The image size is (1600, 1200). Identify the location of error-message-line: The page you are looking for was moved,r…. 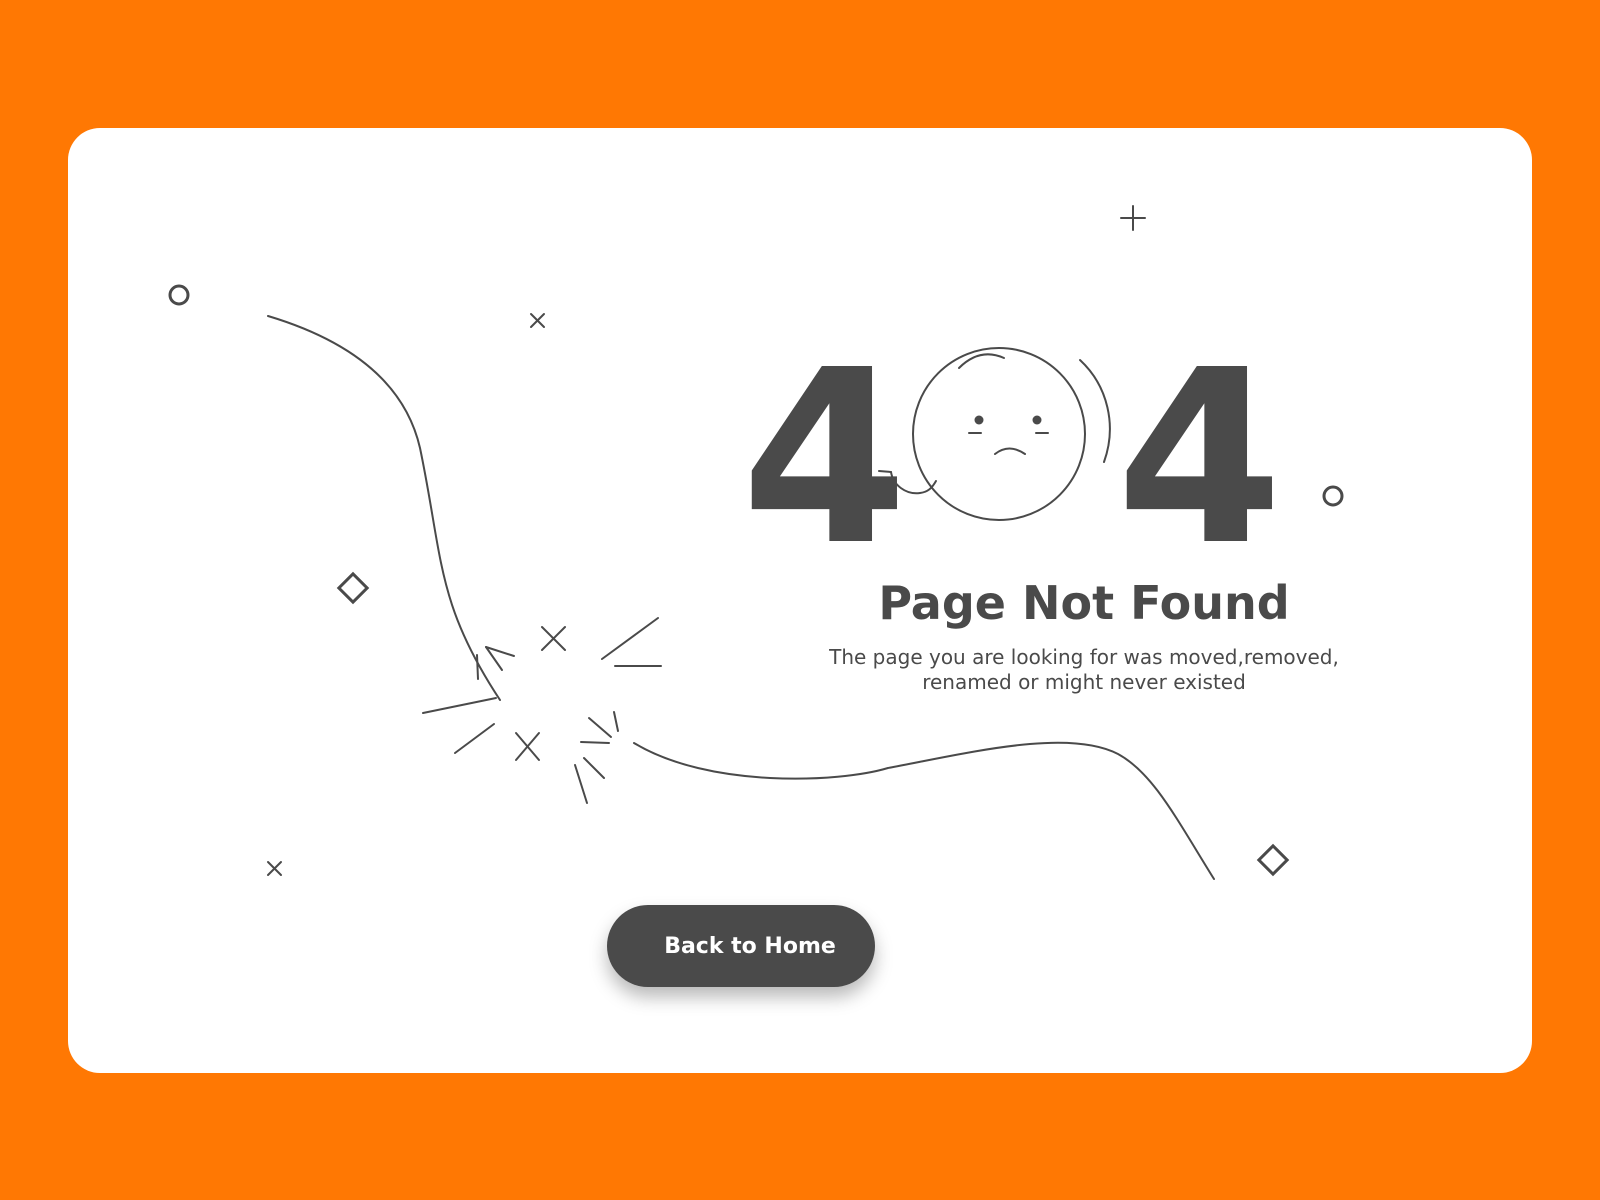
(1084, 657).